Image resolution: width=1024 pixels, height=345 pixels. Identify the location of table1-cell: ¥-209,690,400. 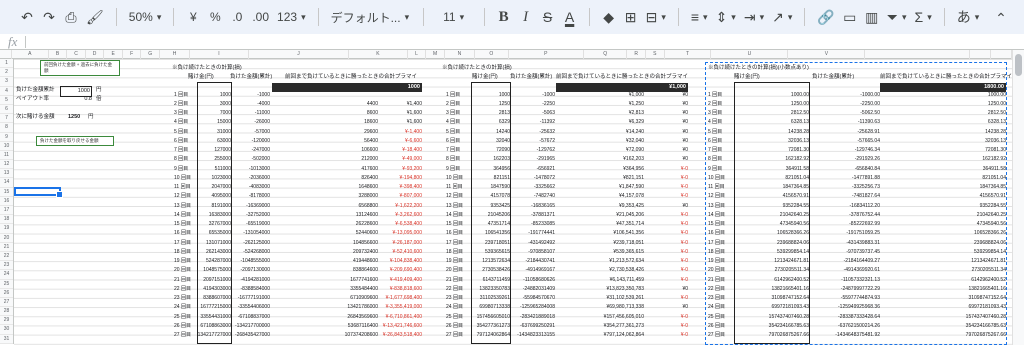
(400, 270).